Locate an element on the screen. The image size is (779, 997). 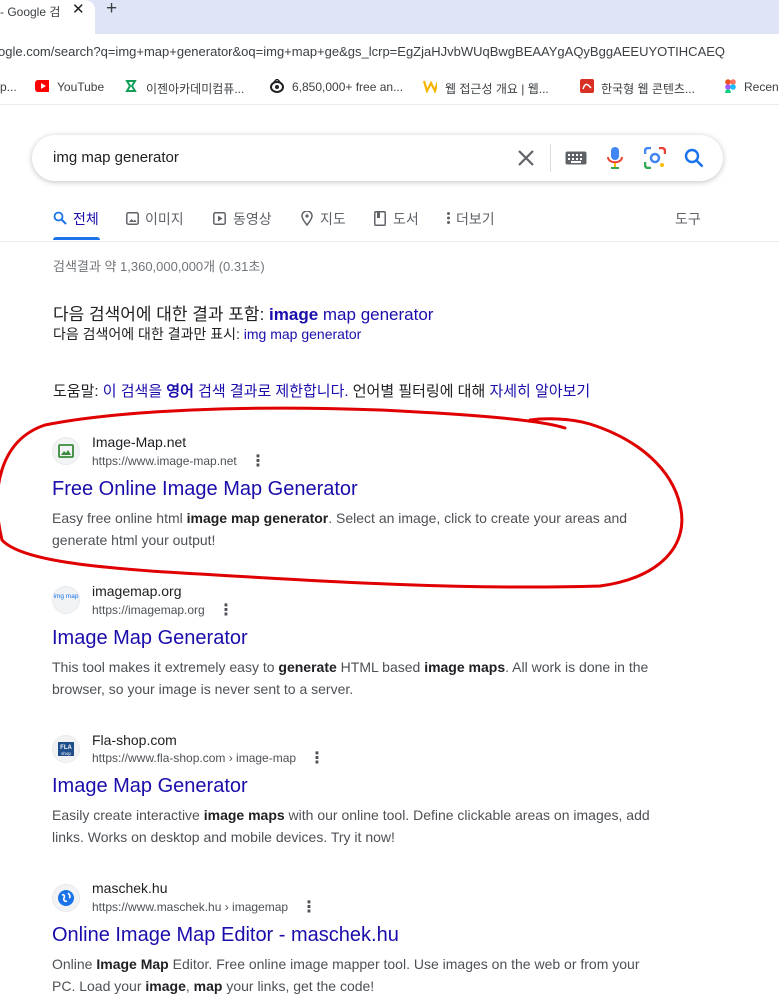
tab-books: 도서 is located at coordinates (406, 219).